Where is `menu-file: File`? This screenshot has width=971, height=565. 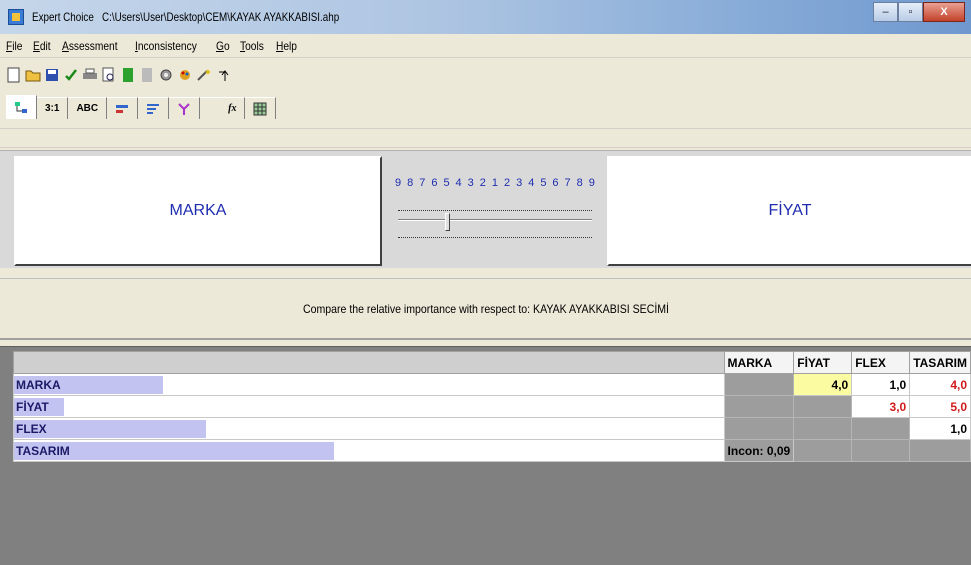
menu-file: File is located at coordinates (14, 46).